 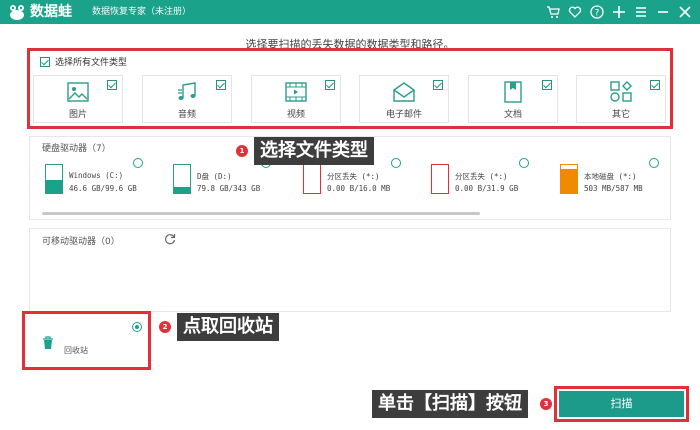 What do you see at coordinates (546, 404) in the screenshot?
I see `step-3-badge: 3` at bounding box center [546, 404].